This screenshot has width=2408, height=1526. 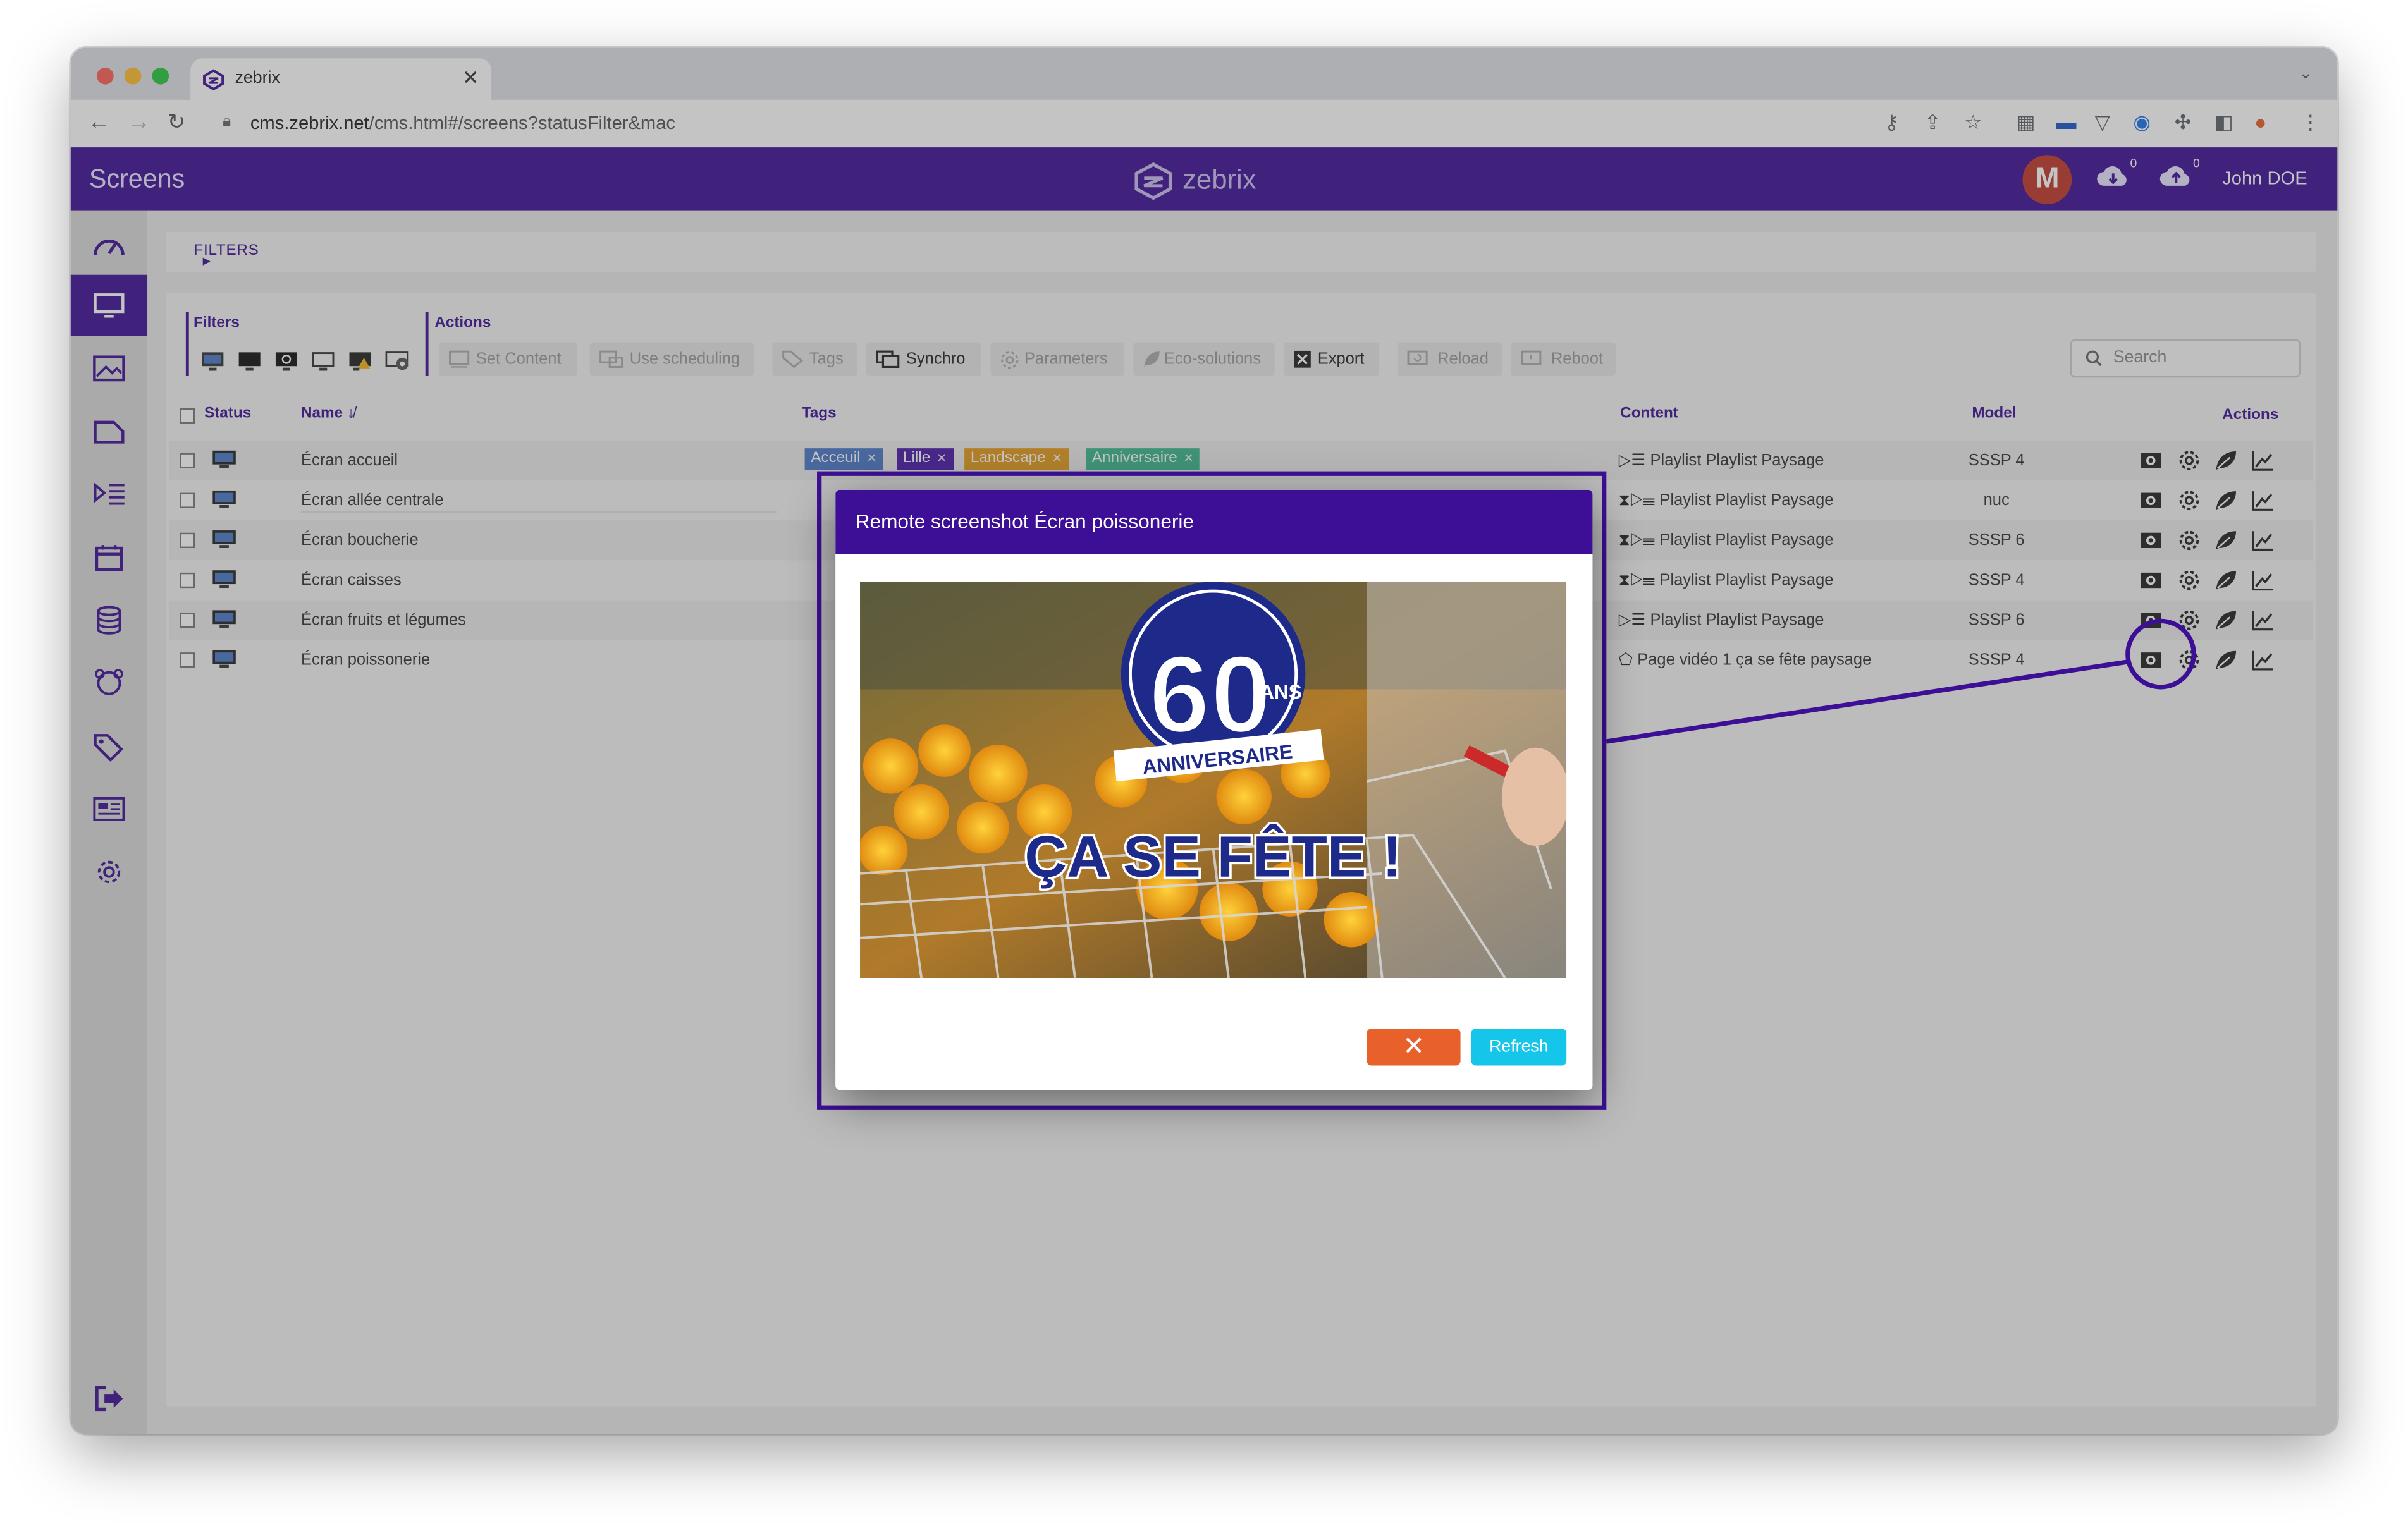 I want to click on refresh-button: Refresh, so click(x=1519, y=1047).